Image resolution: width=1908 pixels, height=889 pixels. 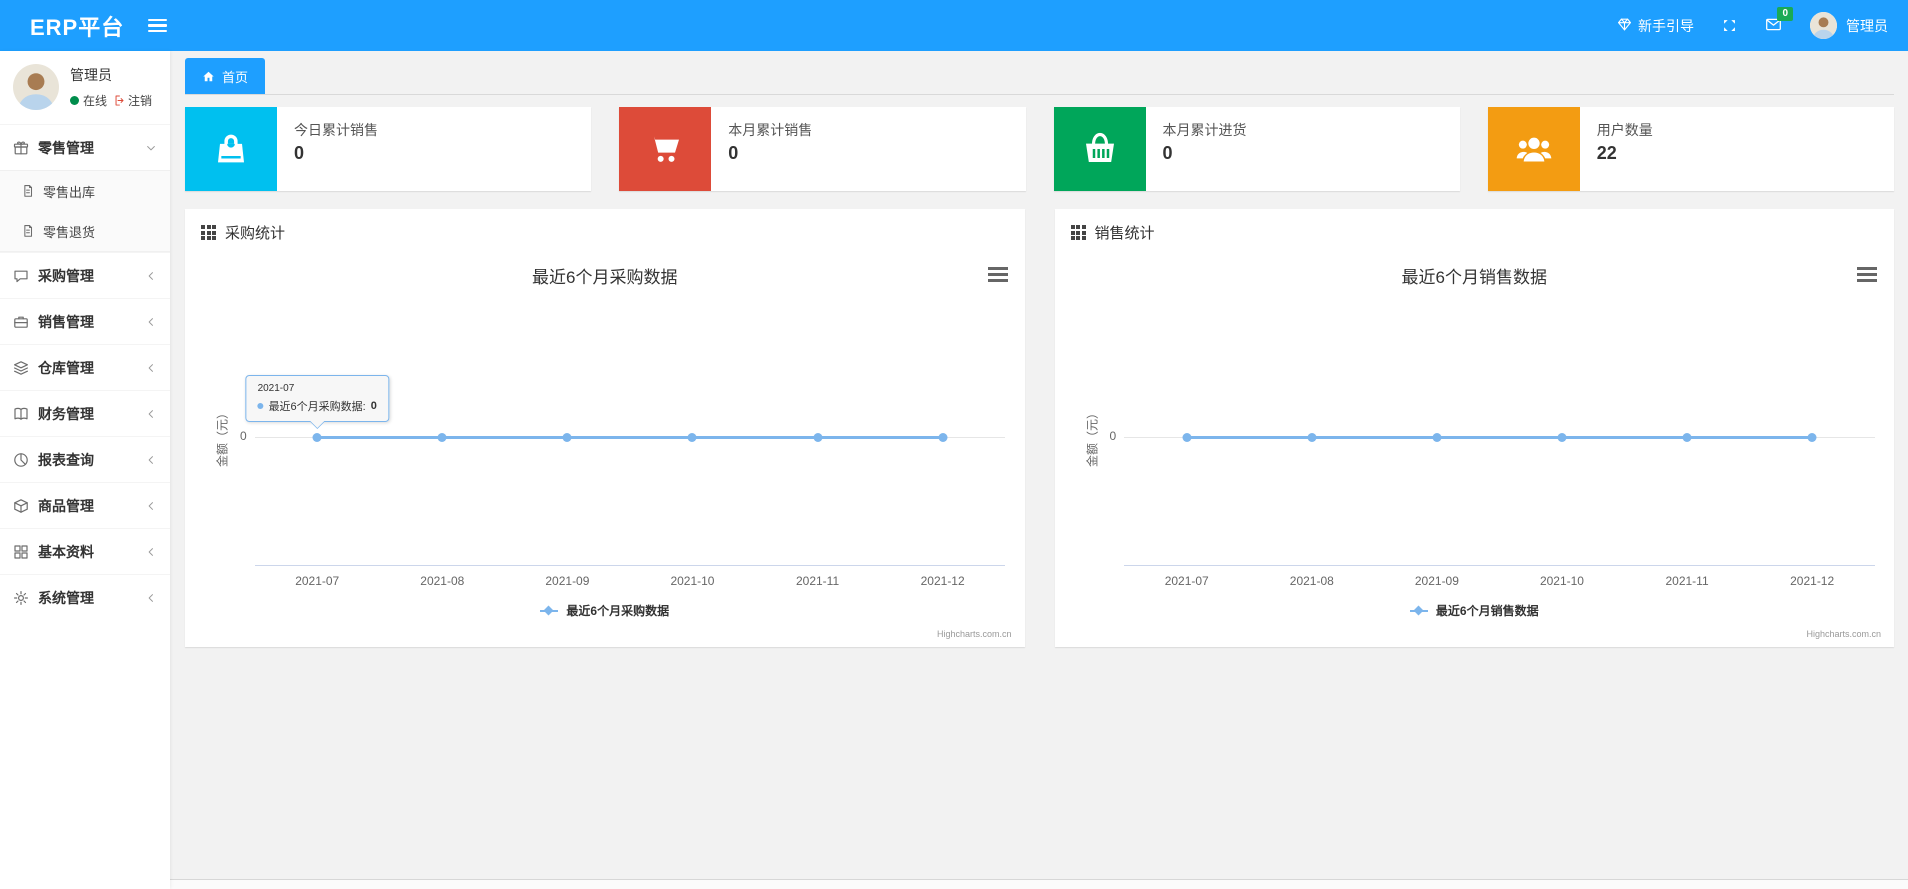 I want to click on logout-link: 注销, so click(x=140, y=100).